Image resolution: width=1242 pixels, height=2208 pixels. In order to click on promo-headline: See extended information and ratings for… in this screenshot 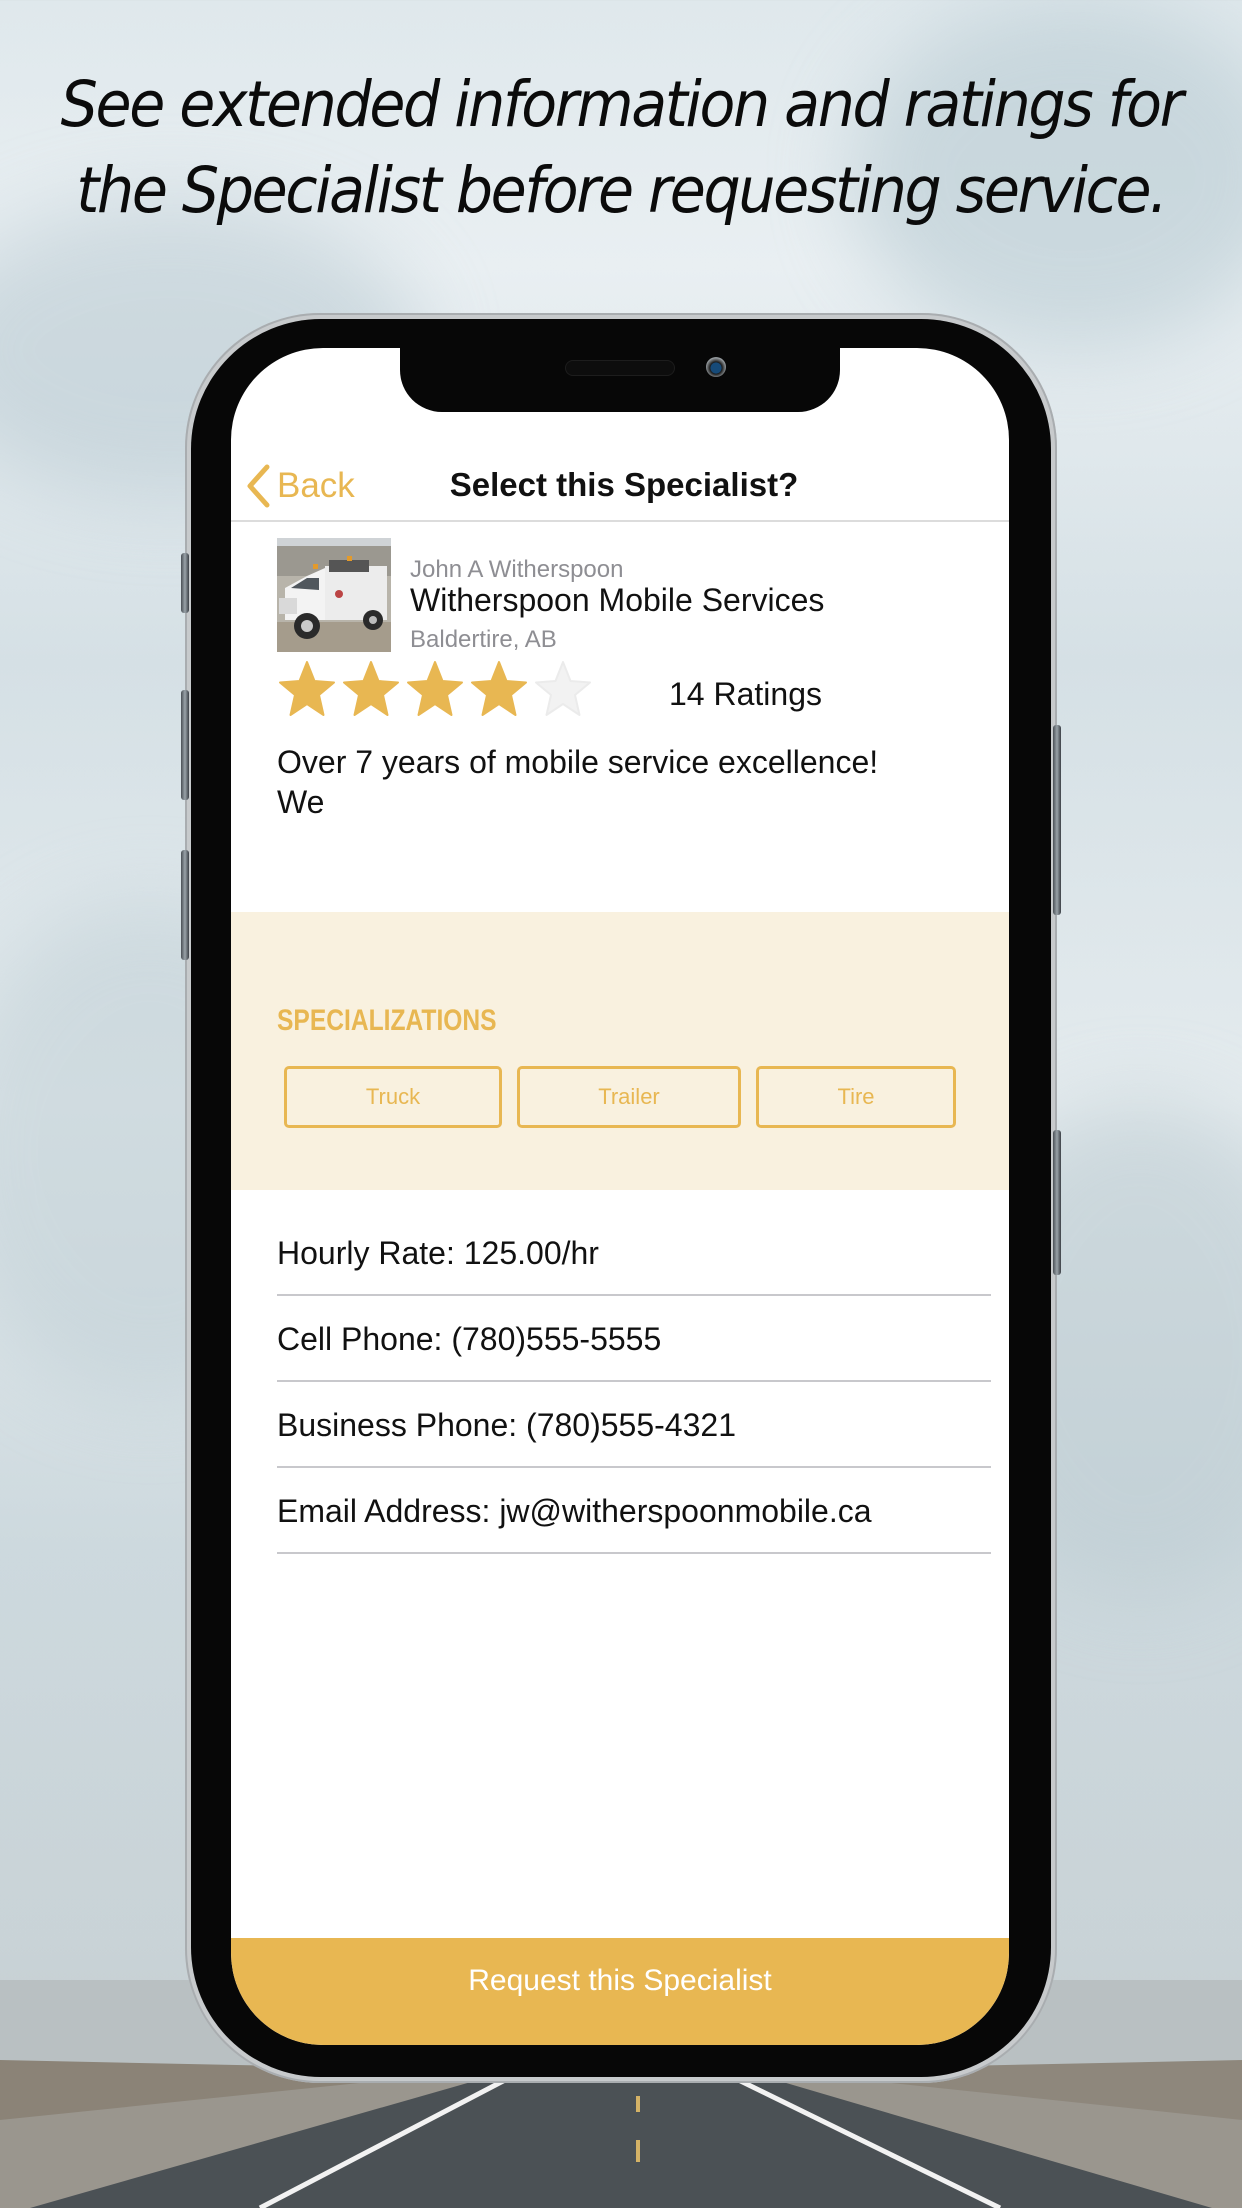, I will do `click(620, 148)`.